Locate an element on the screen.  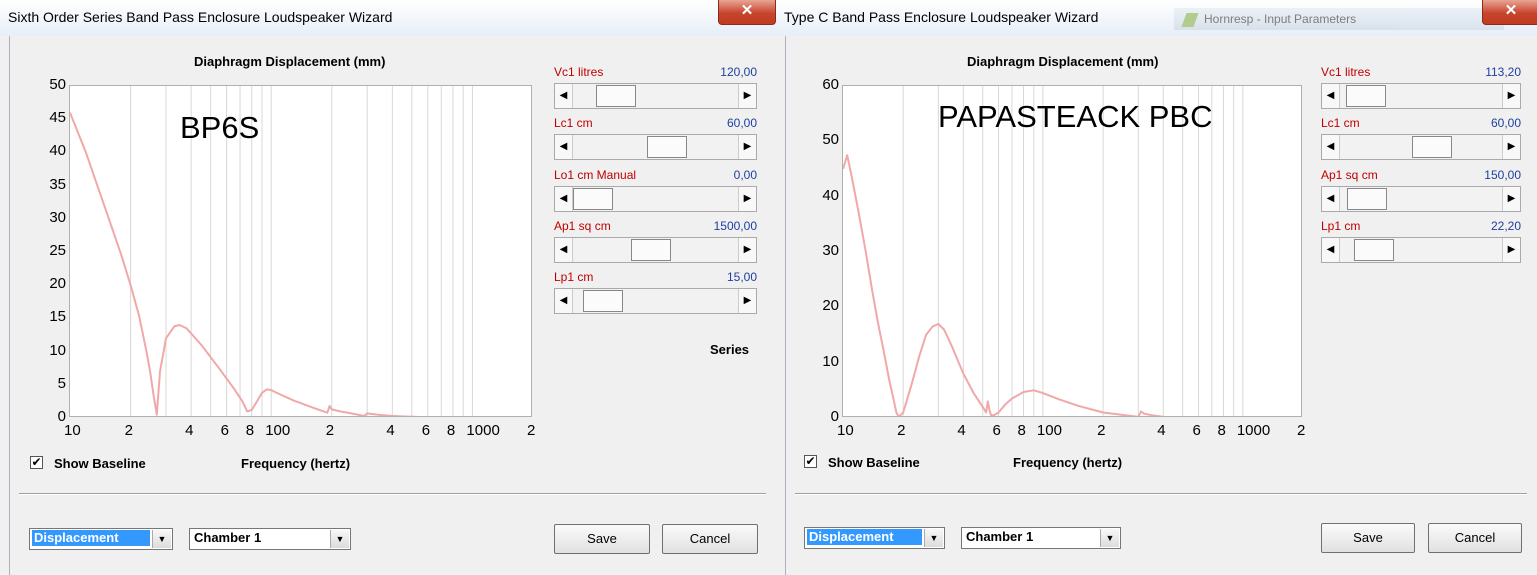
left-separator is located at coordinates (392, 494).